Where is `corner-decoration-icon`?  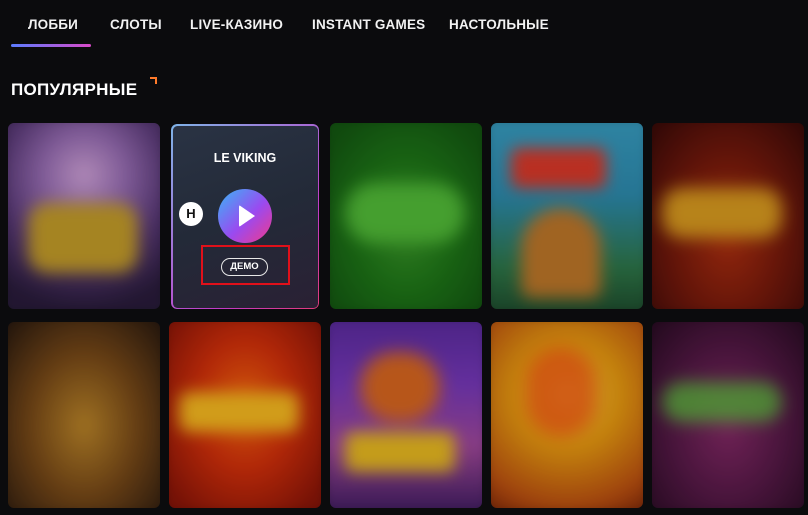 corner-decoration-icon is located at coordinates (153, 80).